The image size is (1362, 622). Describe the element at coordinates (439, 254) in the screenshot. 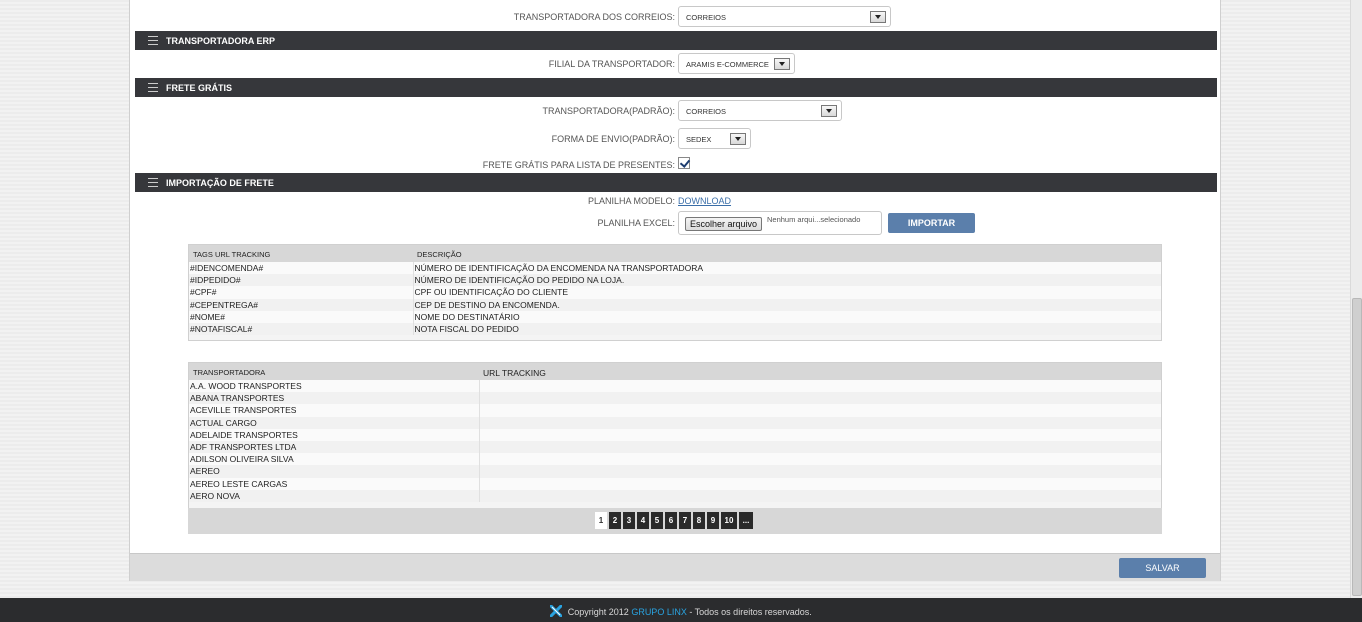

I see `column-header-descricao: DESCRIÇÃO` at that location.